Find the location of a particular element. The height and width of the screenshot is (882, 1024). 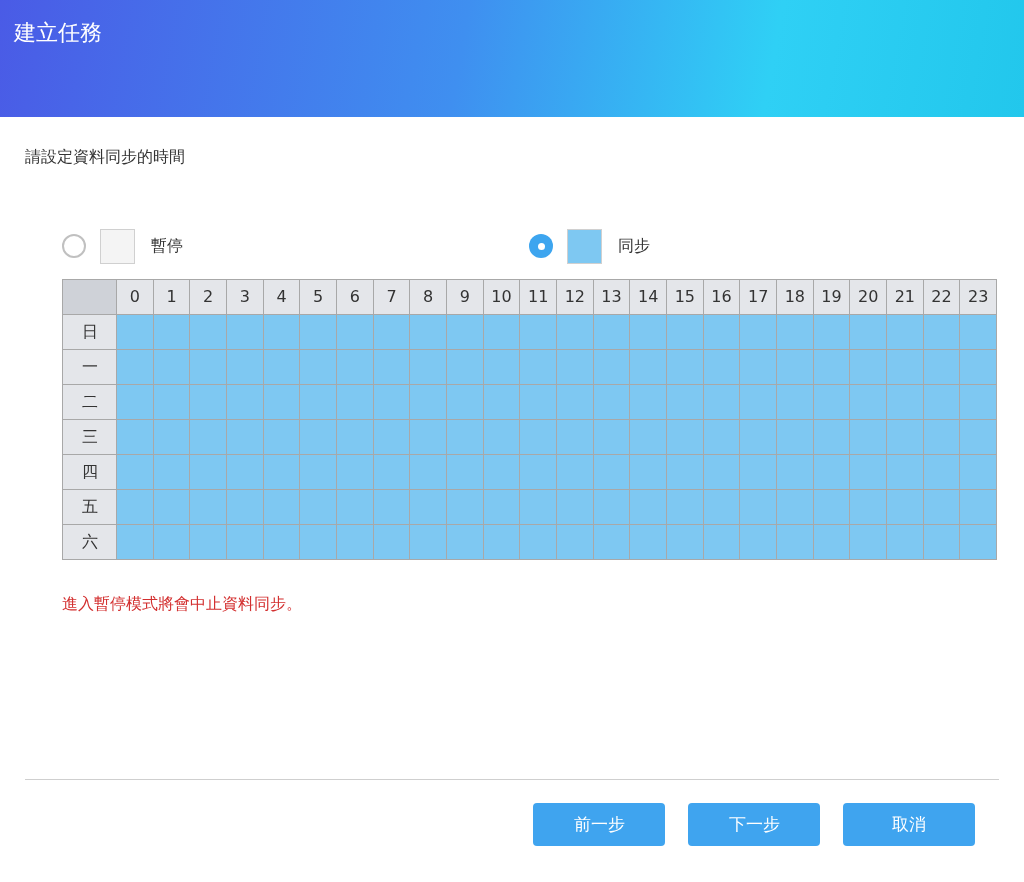

step-button: 前一步 is located at coordinates (599, 824).